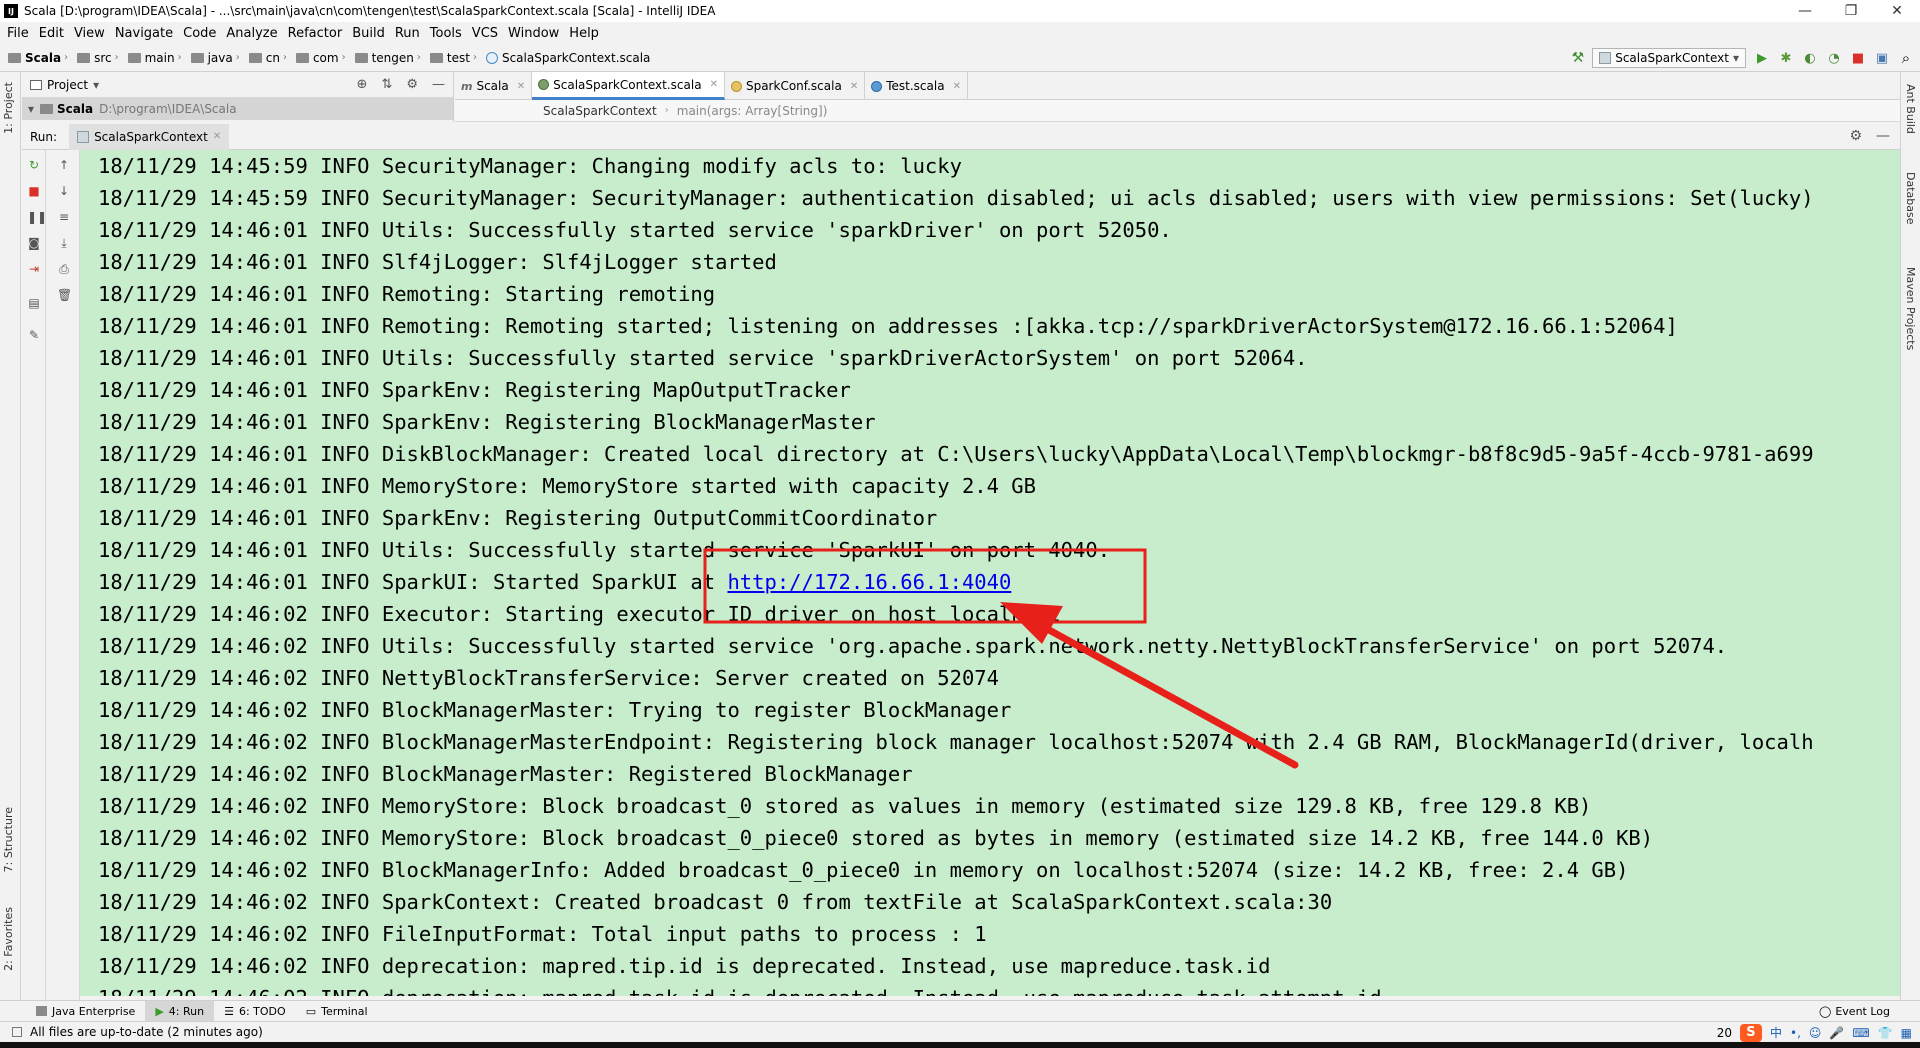 This screenshot has width=1920, height=1048. What do you see at coordinates (34, 269) in the screenshot?
I see `import-icon: ⇥` at bounding box center [34, 269].